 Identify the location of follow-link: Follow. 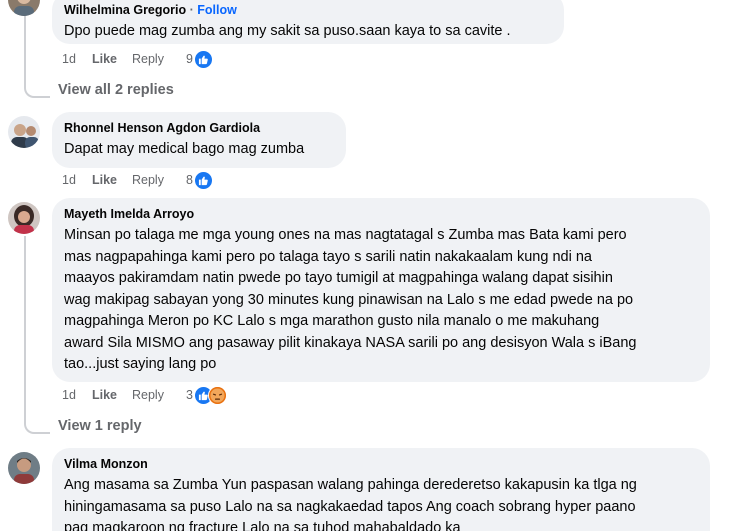
(217, 10).